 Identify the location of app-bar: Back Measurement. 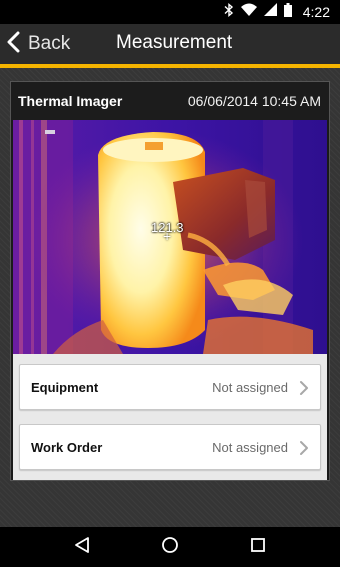
(170, 44).